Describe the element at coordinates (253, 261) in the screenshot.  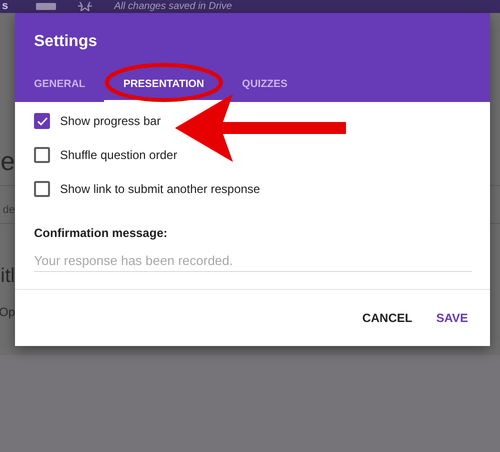
I see `confirmation-field: Your response has been recorded.` at that location.